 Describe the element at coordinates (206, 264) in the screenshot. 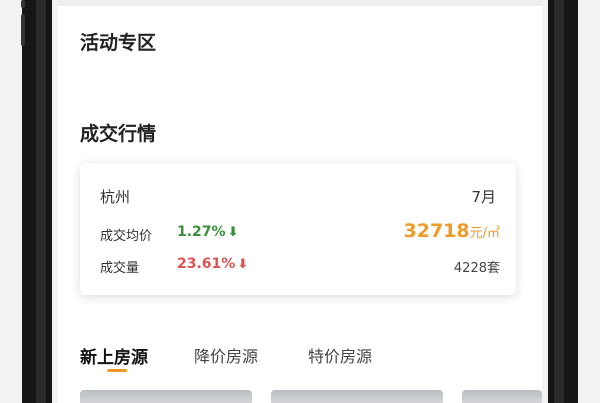

I see `volume-change-value: 23.61%` at that location.